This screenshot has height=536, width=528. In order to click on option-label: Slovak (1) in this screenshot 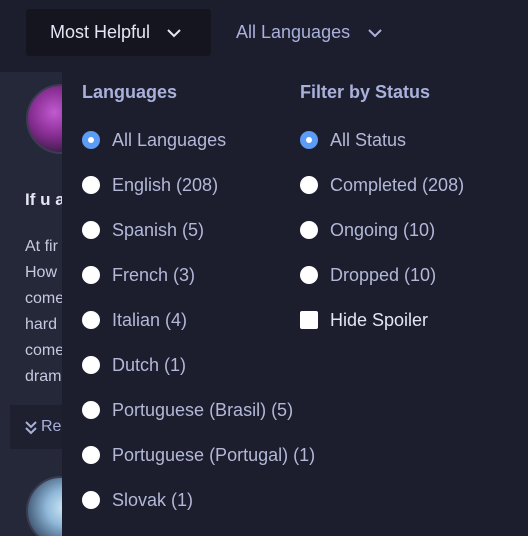, I will do `click(153, 499)`.